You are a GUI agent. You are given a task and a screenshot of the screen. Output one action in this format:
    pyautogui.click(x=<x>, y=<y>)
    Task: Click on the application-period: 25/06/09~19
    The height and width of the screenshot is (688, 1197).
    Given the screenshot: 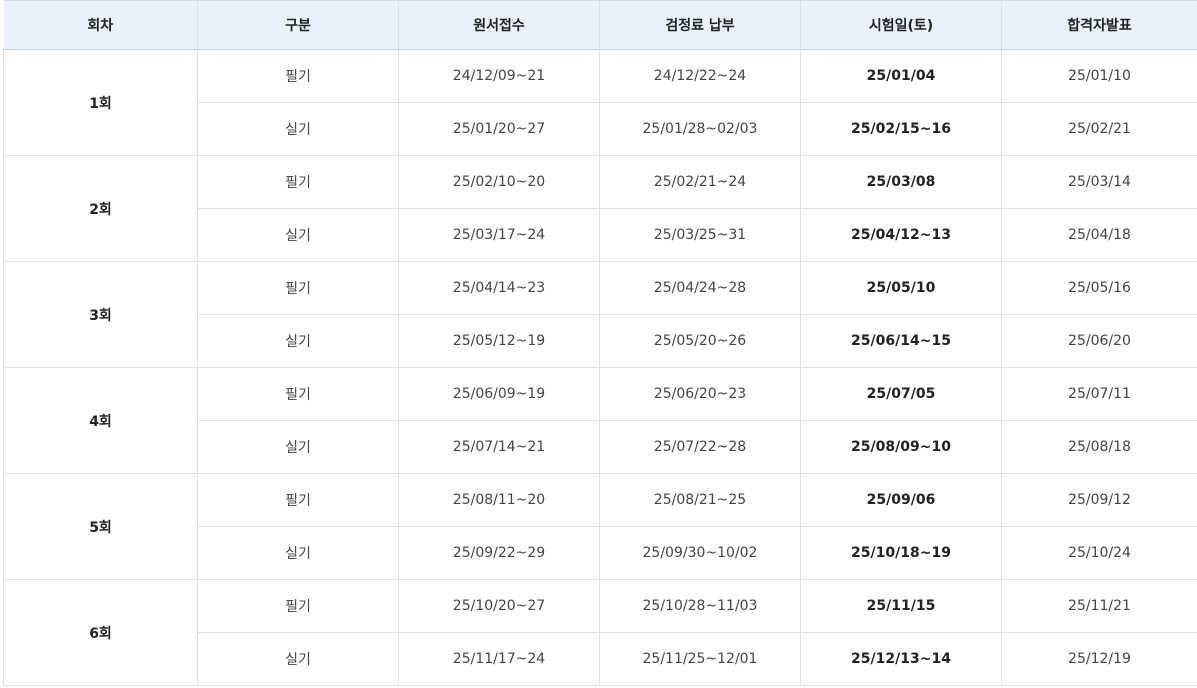 What is the action you would take?
    pyautogui.click(x=499, y=394)
    